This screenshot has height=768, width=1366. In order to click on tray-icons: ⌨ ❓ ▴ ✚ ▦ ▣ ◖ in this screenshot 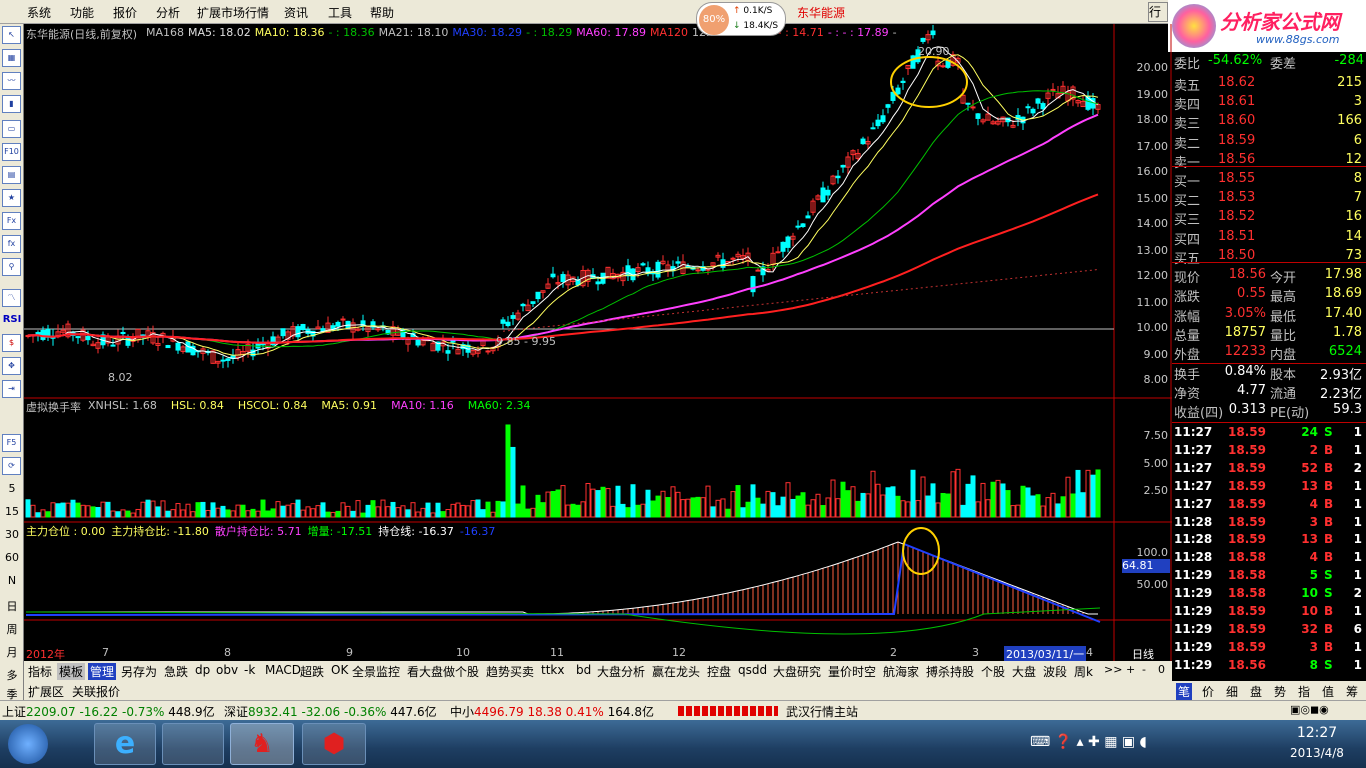, I will do `click(1150, 744)`.